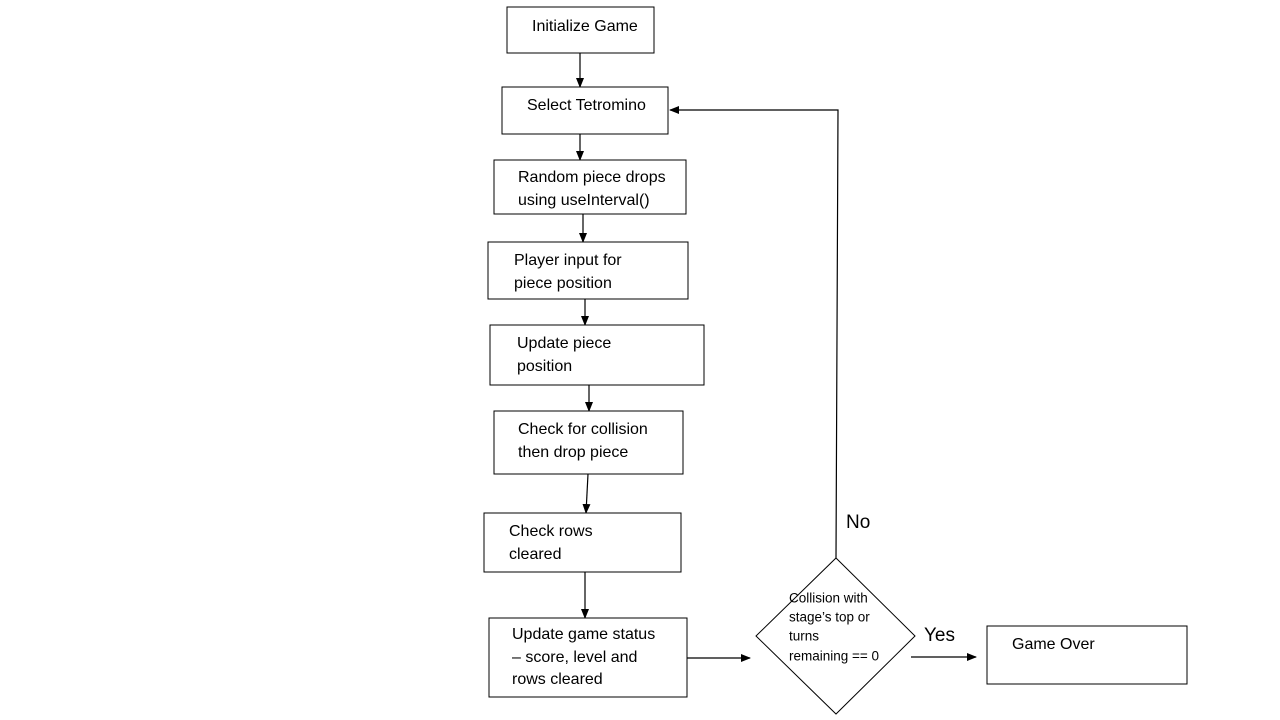  I want to click on node-update-piece-position: Update piece position, so click(597, 355).